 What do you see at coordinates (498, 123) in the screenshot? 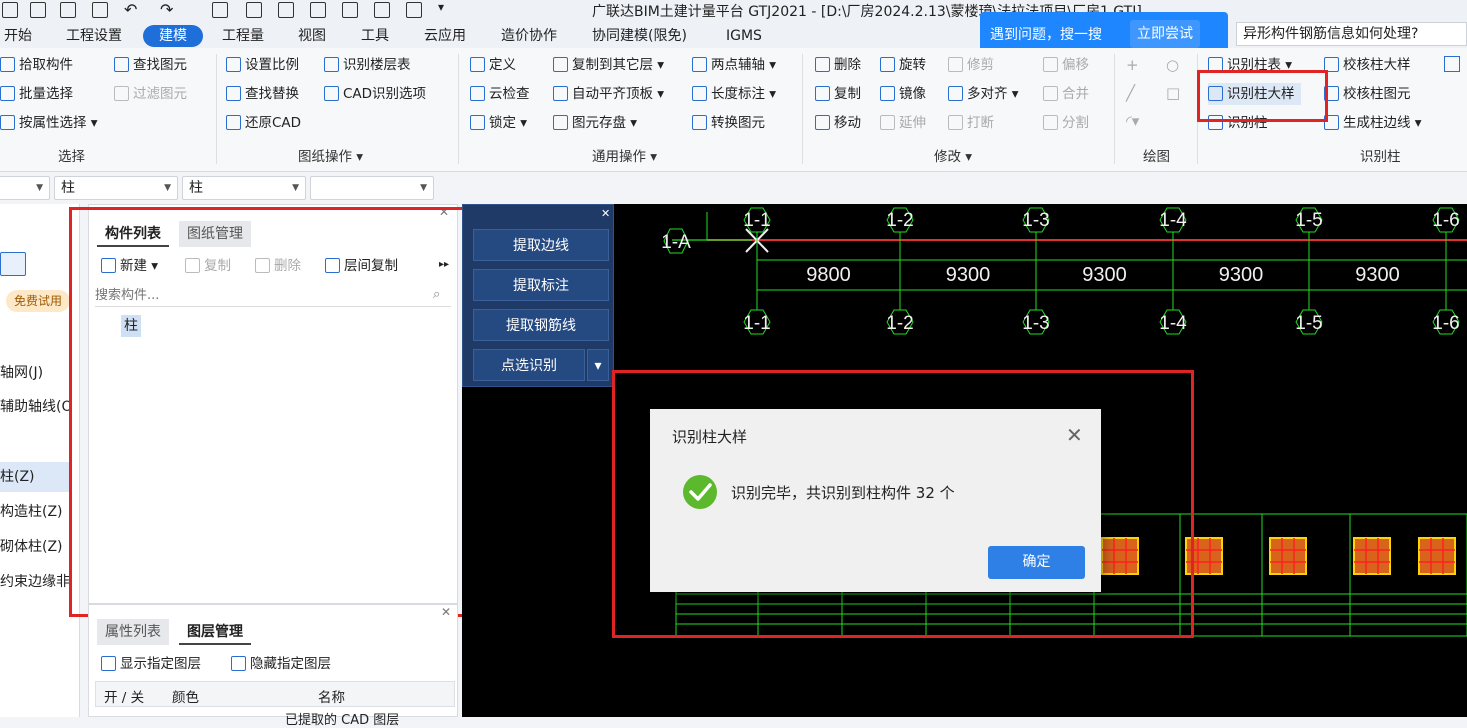
I see `lock-button: 锁定 ▾` at bounding box center [498, 123].